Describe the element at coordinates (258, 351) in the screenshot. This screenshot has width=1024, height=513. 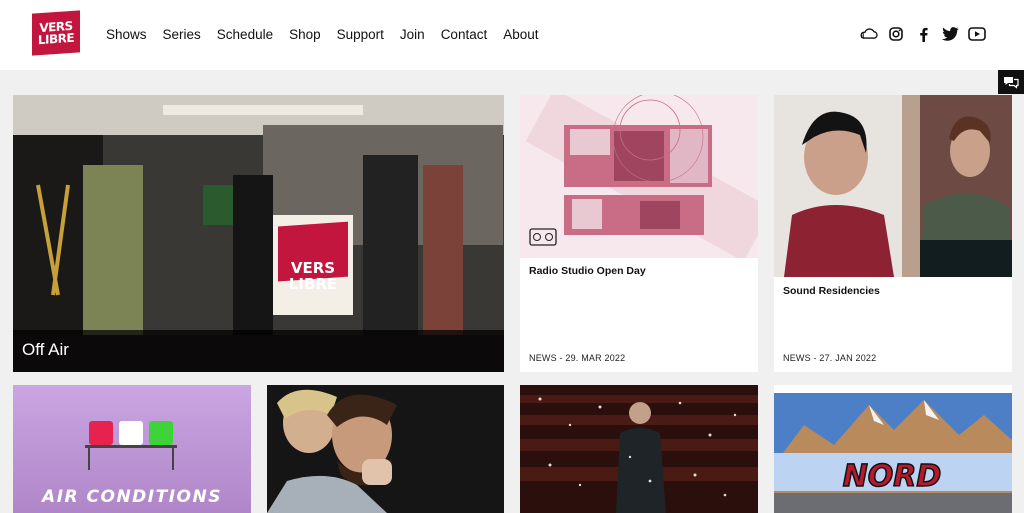
I see `feature-overlay: Off Air` at that location.